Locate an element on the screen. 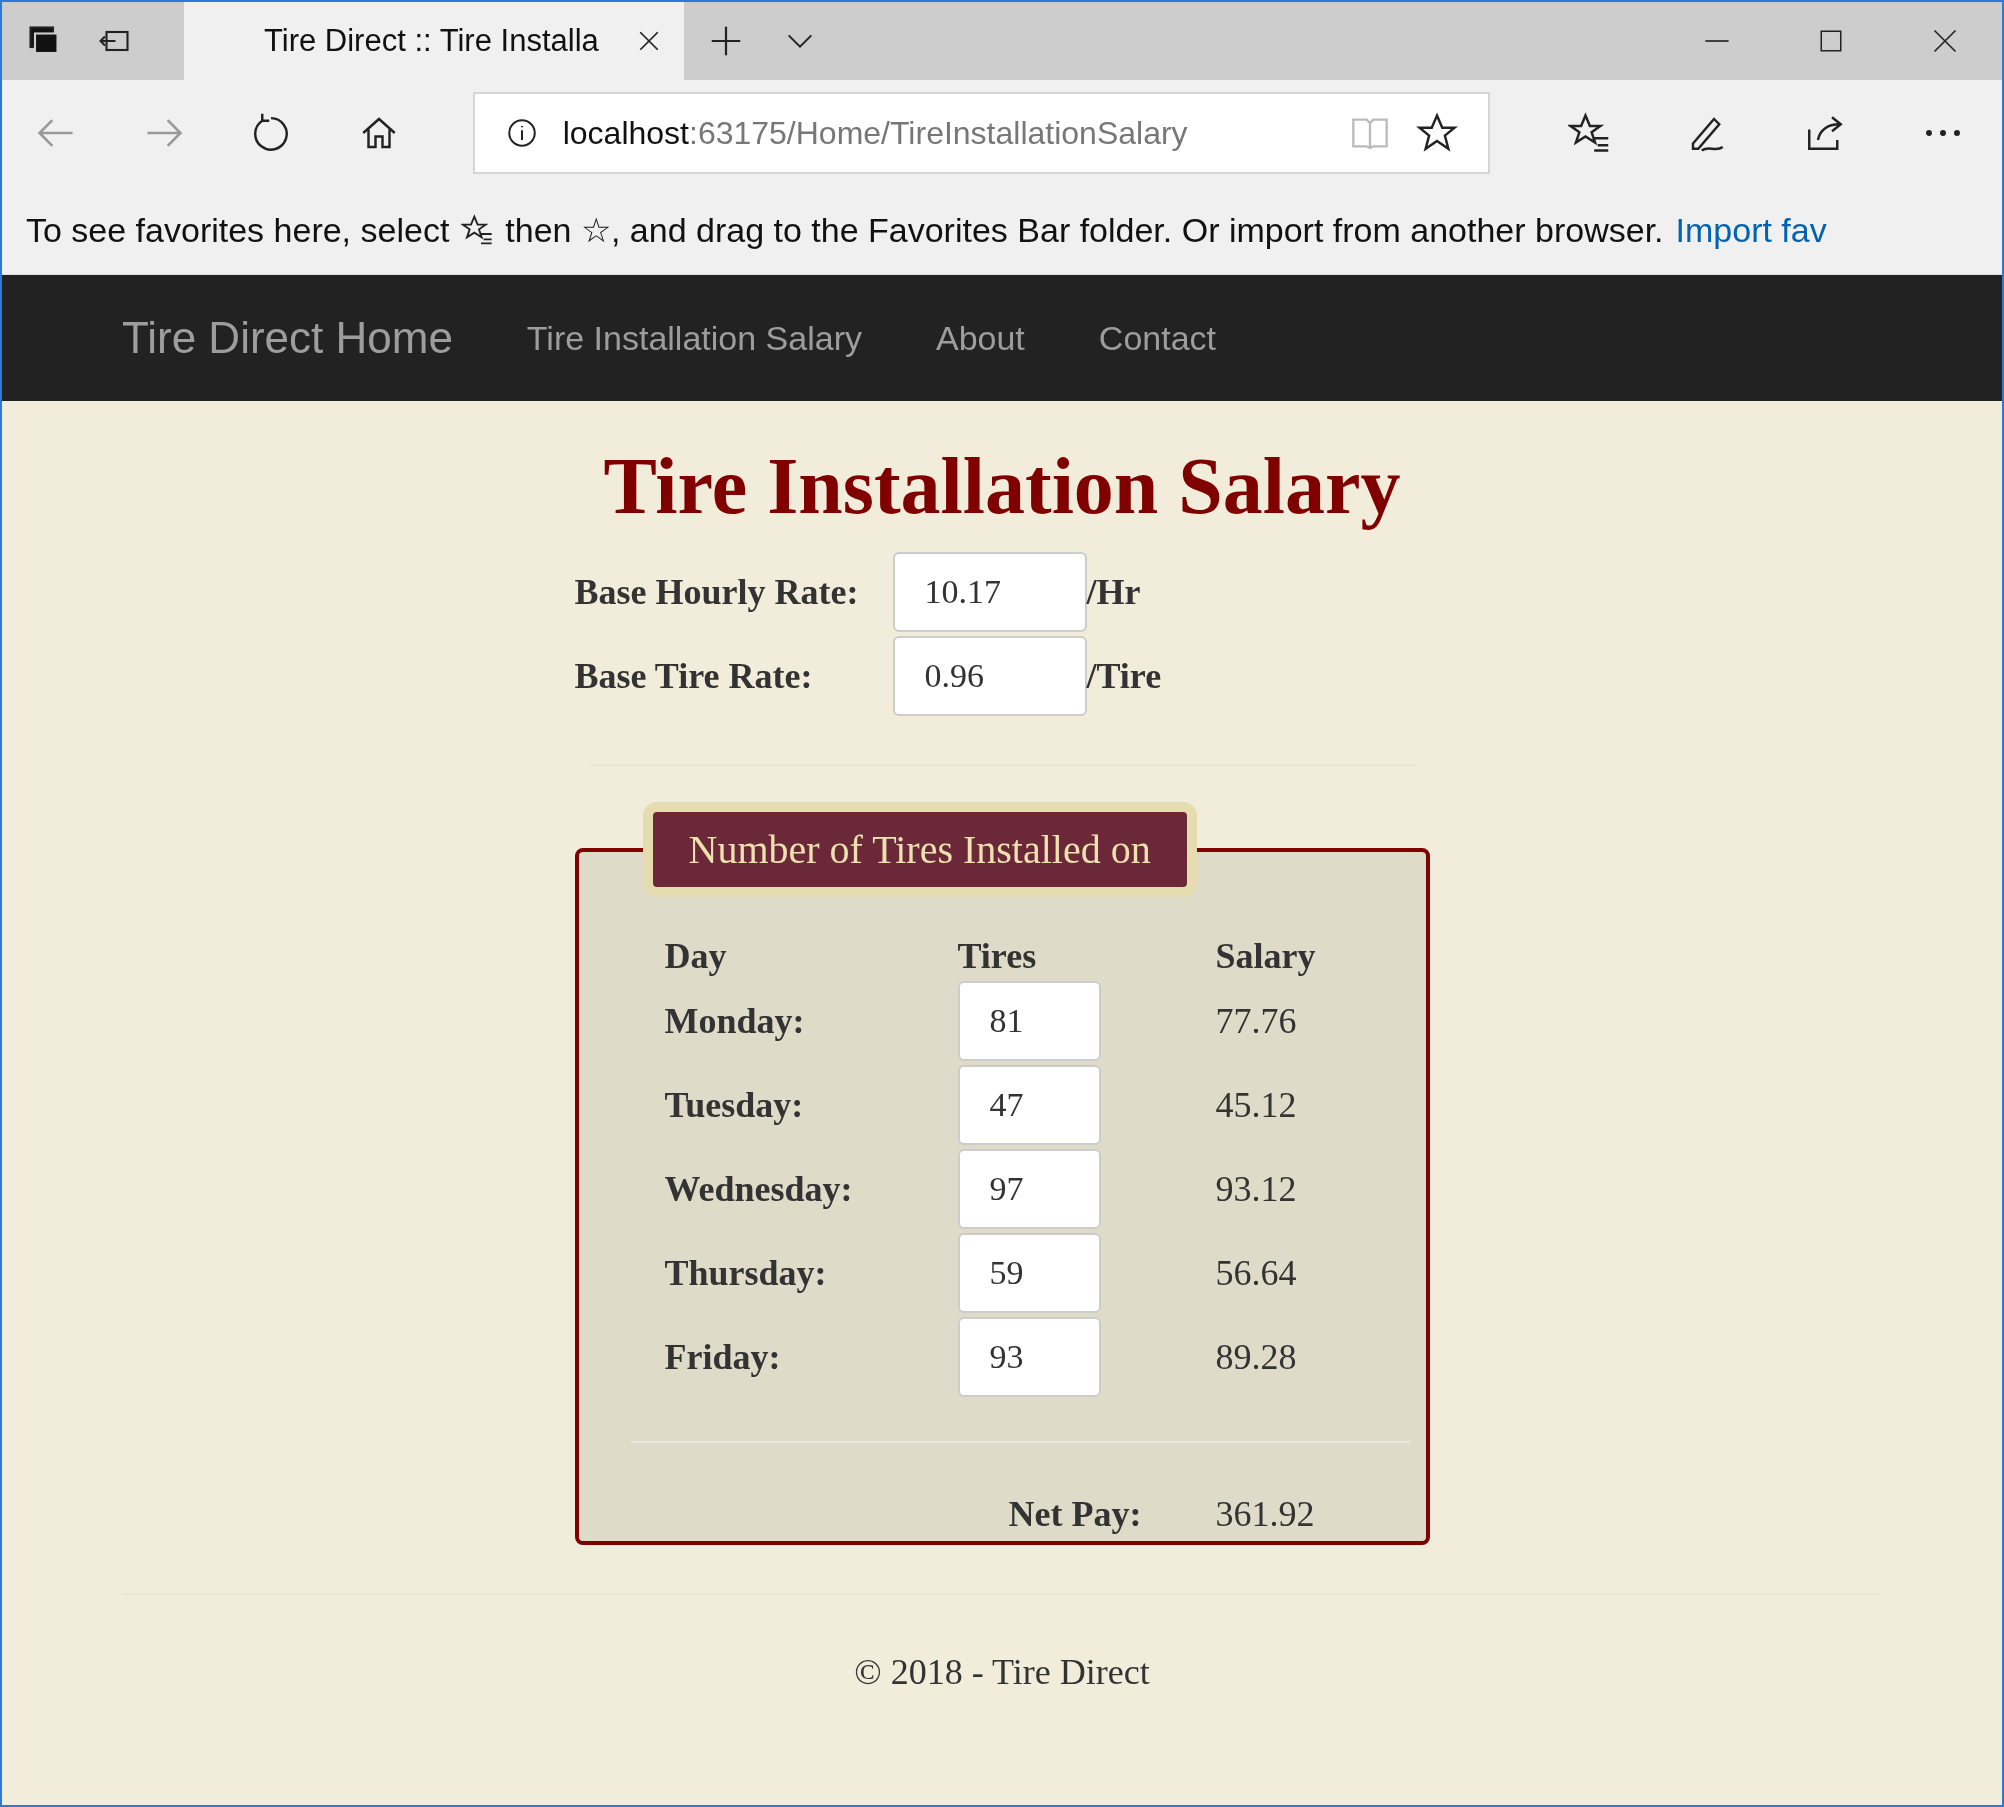 The width and height of the screenshot is (2004, 1807). tires-field: 59 is located at coordinates (1029, 1273).